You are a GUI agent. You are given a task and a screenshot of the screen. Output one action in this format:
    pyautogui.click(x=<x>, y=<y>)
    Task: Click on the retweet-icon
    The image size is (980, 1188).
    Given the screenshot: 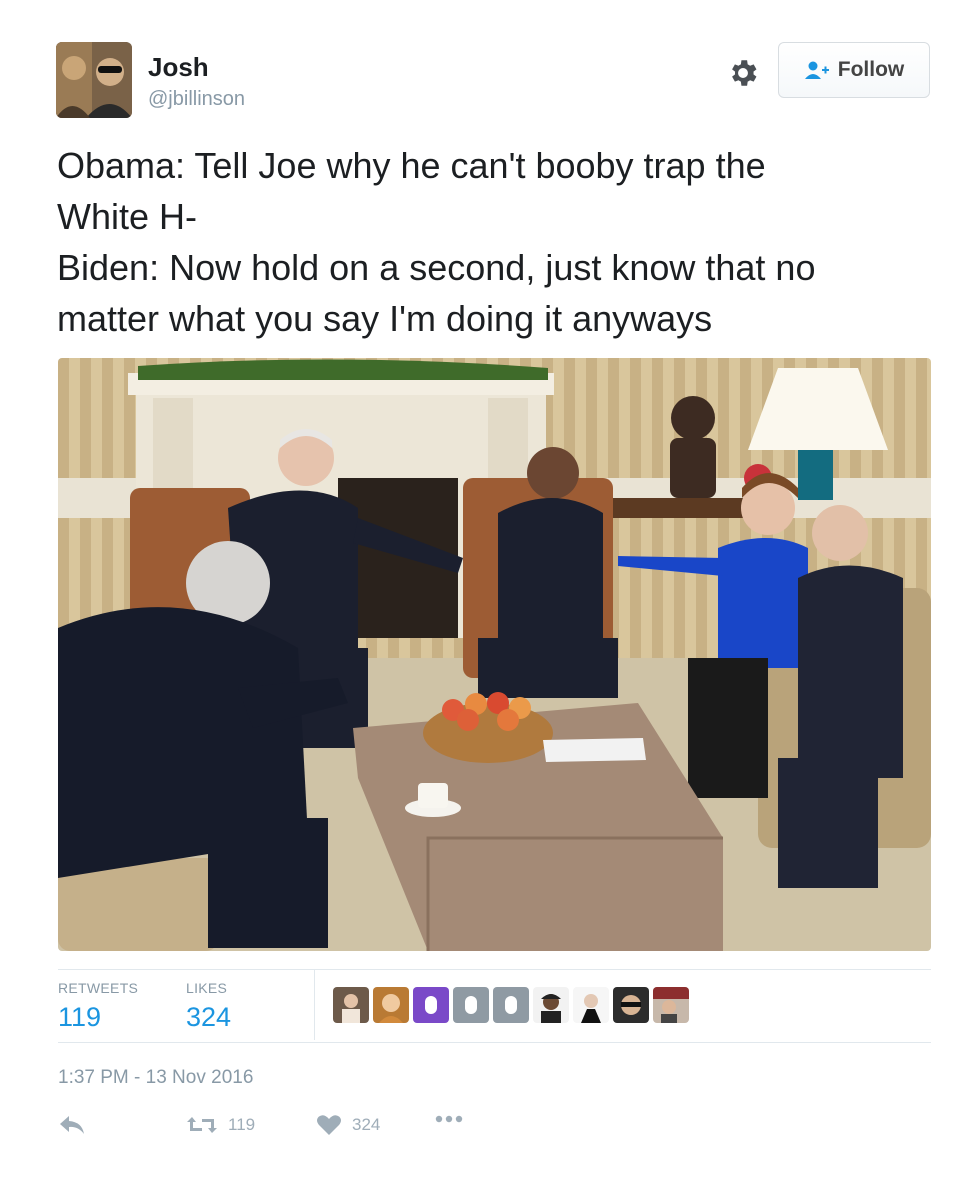 What is the action you would take?
    pyautogui.click(x=202, y=1125)
    